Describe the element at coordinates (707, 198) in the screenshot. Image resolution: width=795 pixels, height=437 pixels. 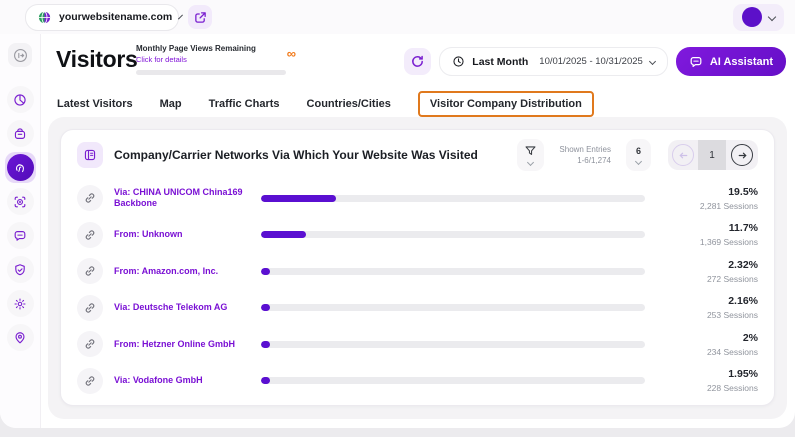
I see `row-values: 19.5% 2,281 Sessions` at that location.